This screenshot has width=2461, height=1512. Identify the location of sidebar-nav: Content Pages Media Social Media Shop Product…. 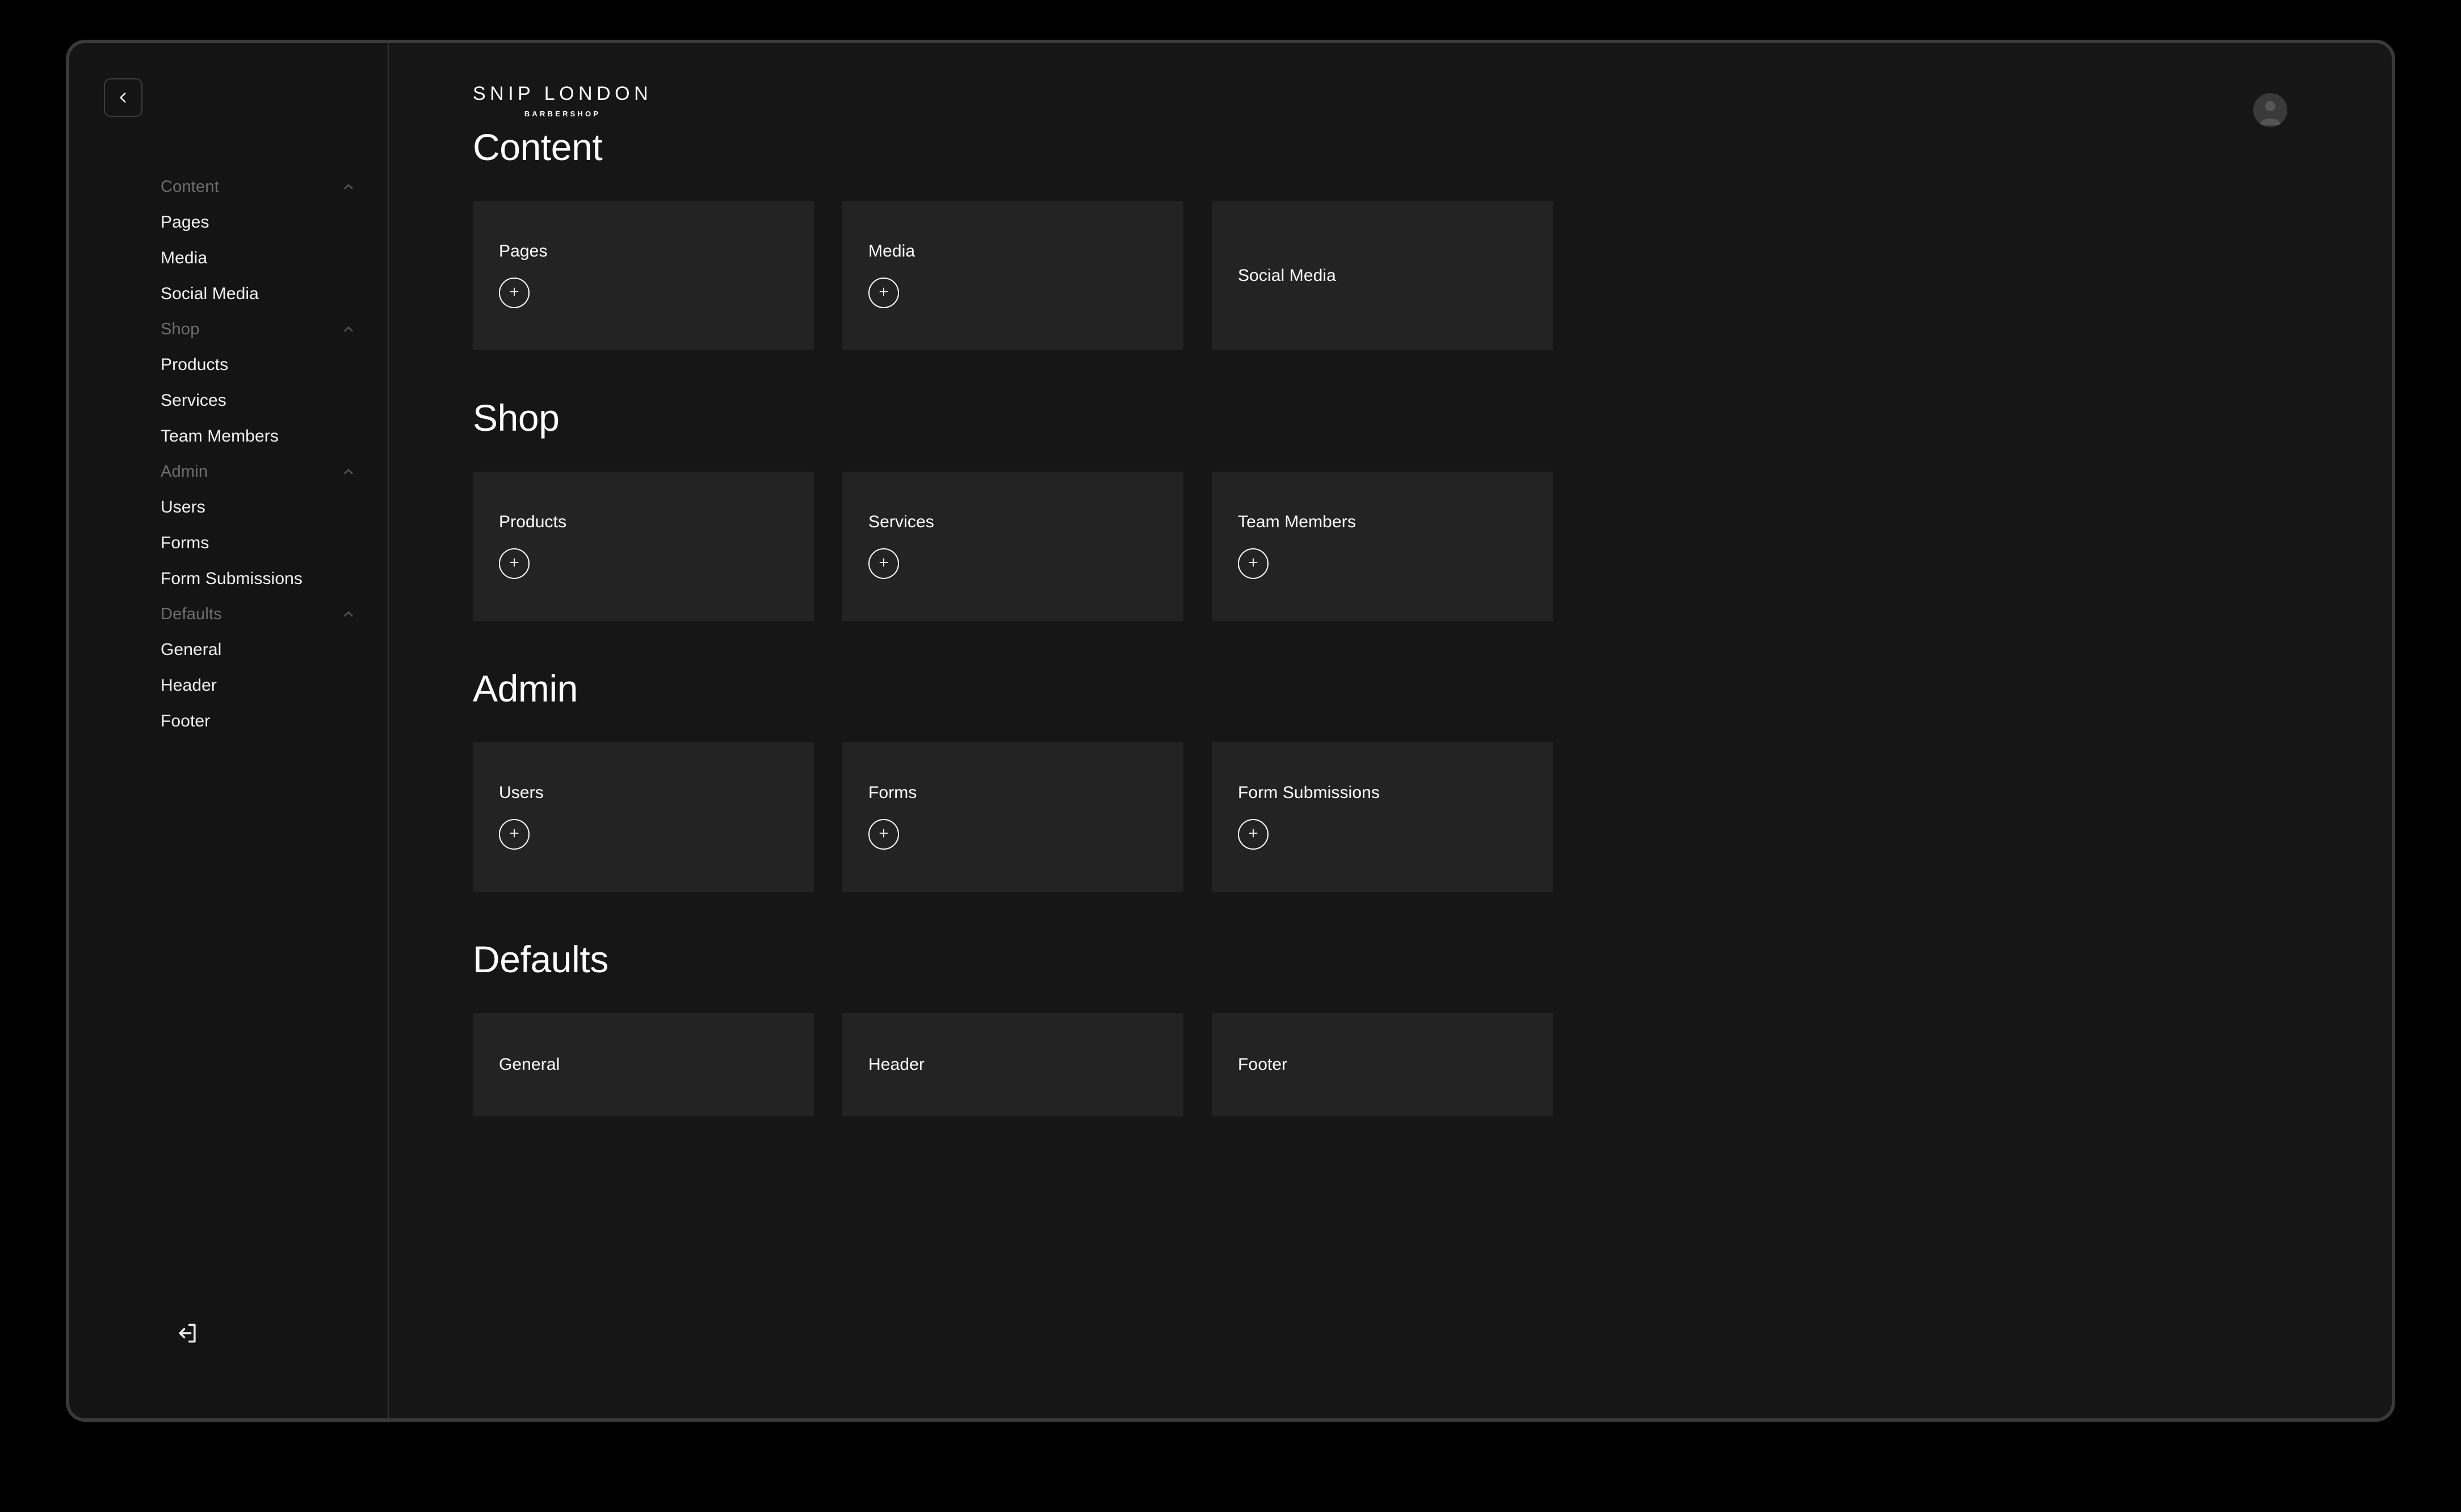
(228, 454).